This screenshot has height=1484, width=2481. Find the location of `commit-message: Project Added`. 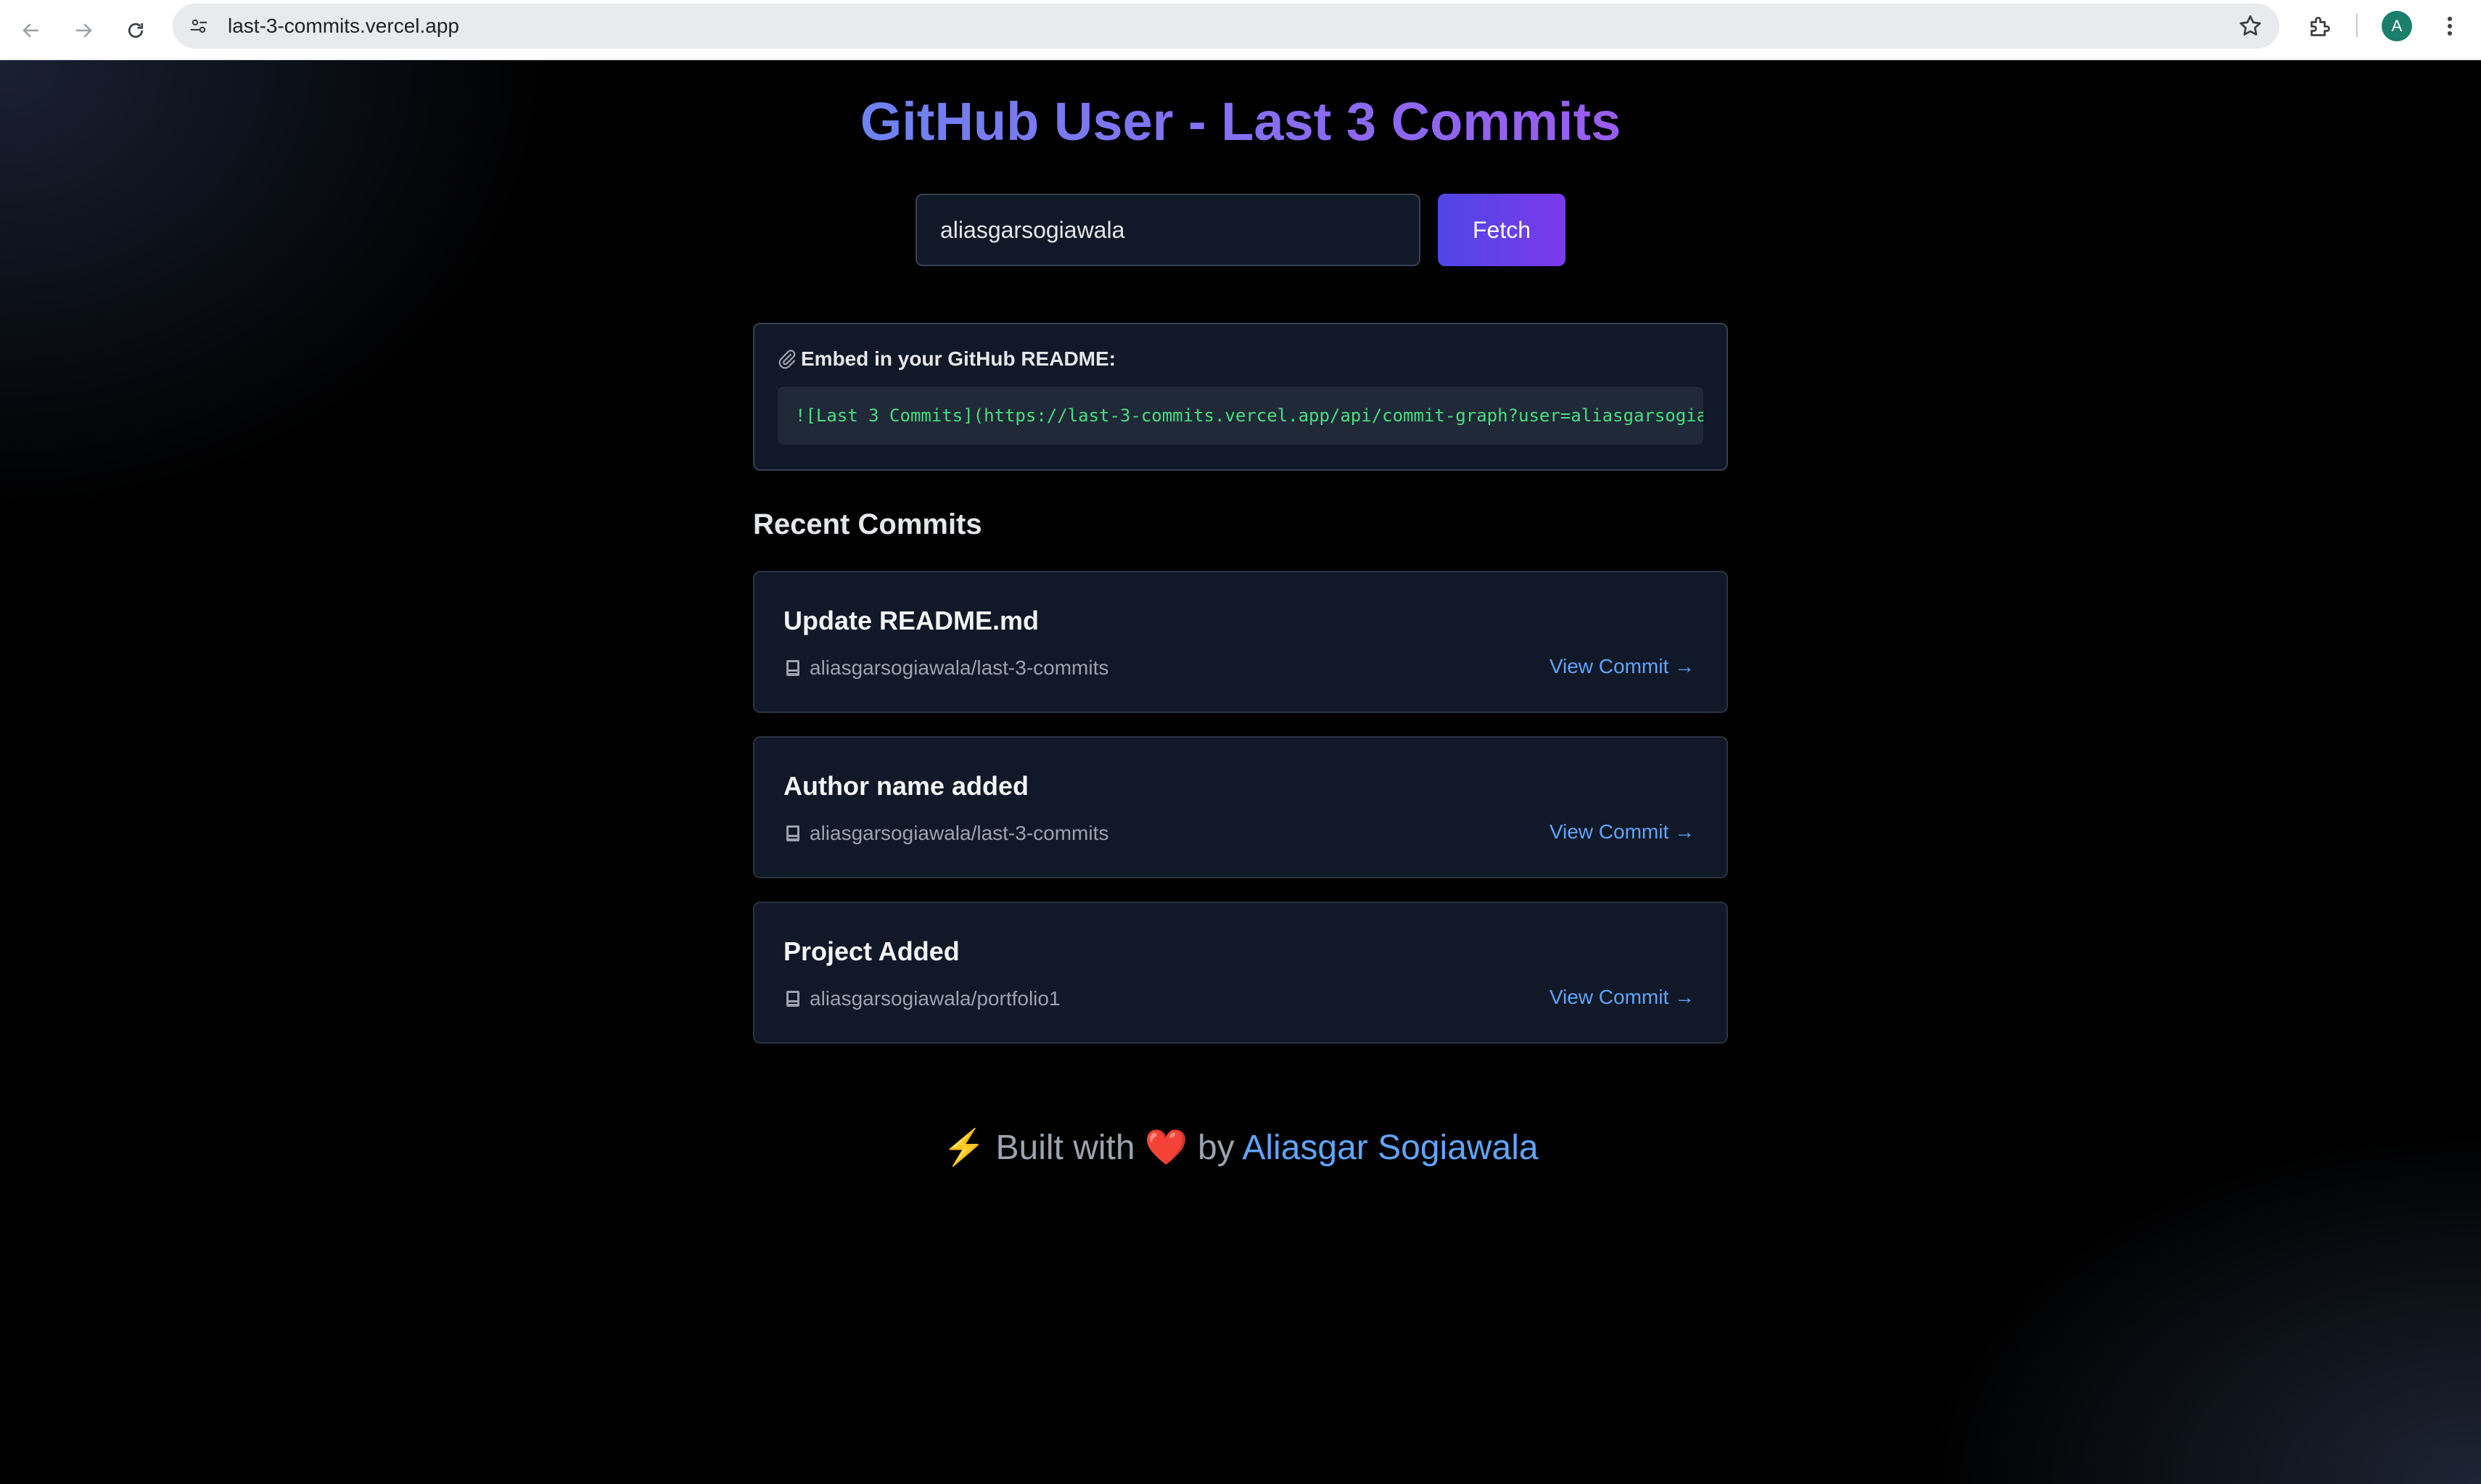

commit-message: Project Added is located at coordinates (872, 951).